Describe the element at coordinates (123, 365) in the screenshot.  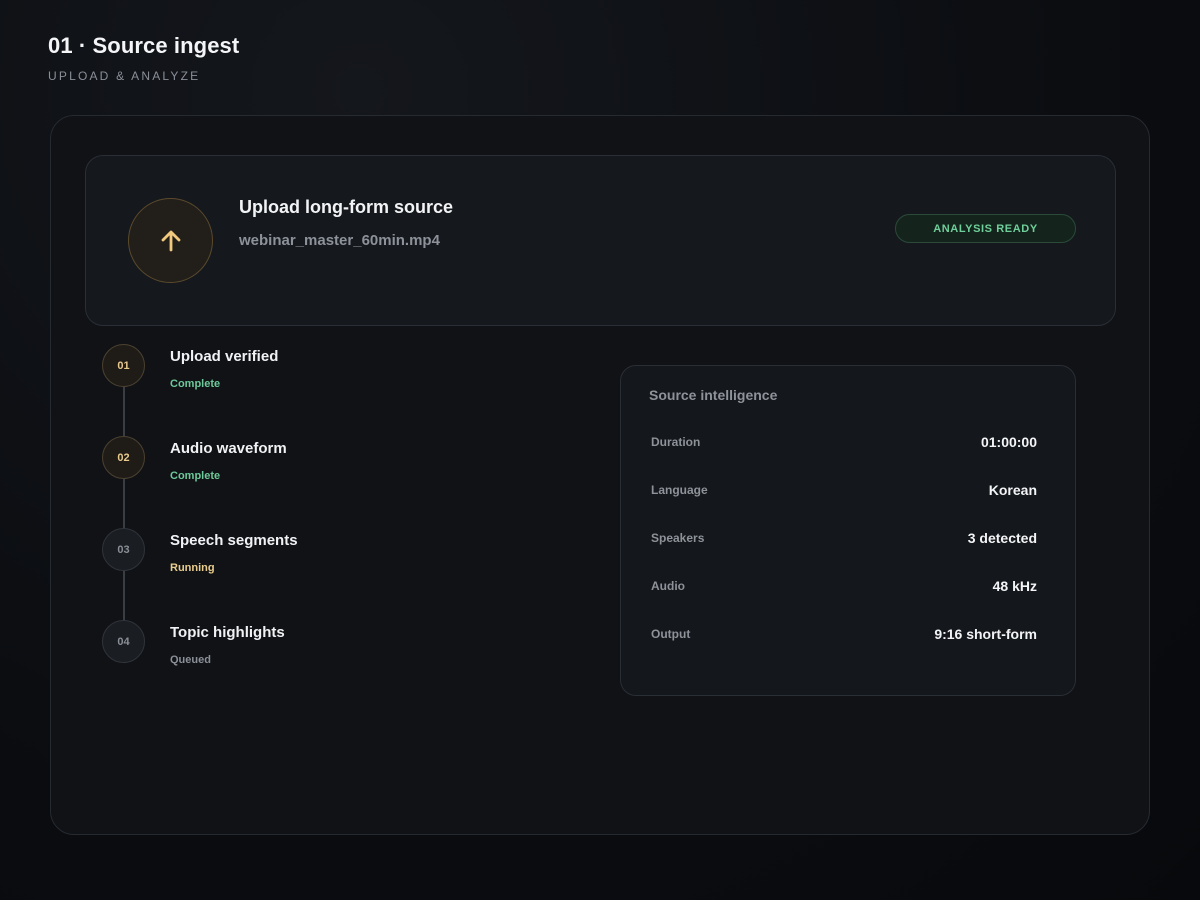
I see `step-number-badge: 01` at that location.